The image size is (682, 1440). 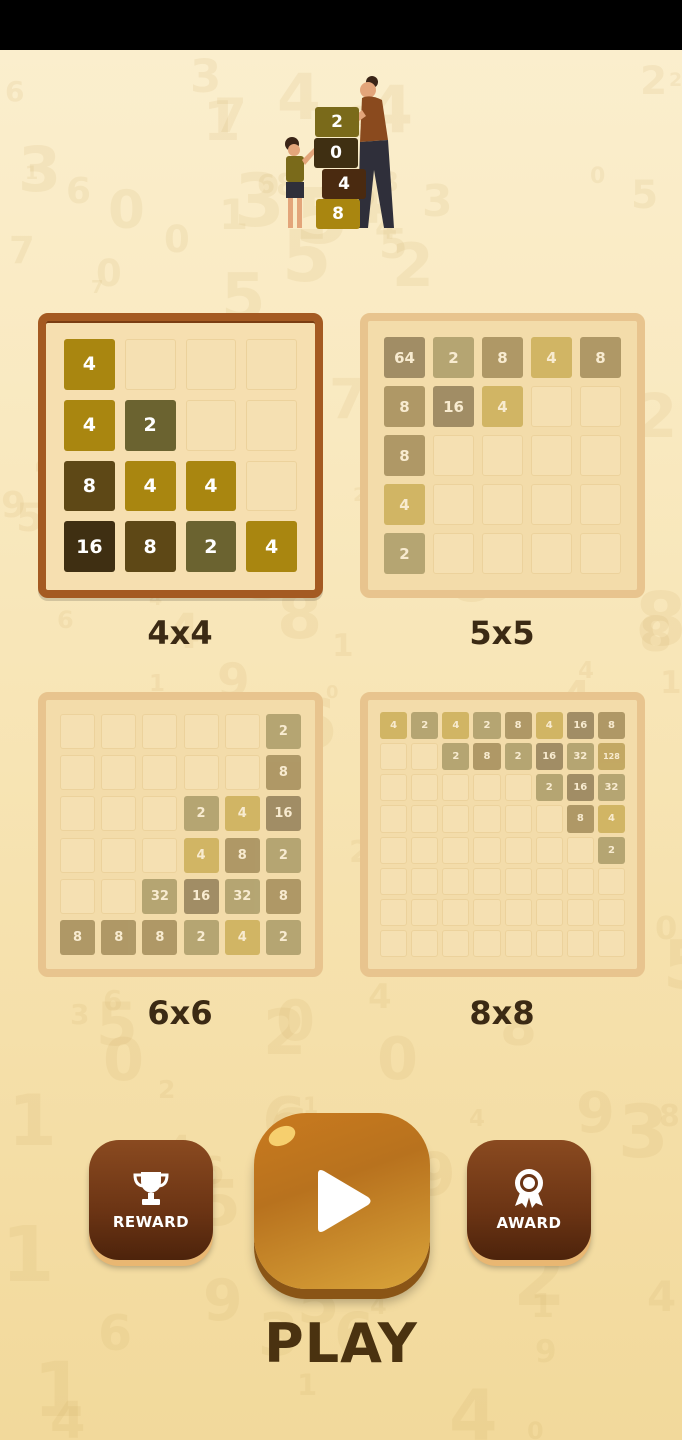 What do you see at coordinates (180, 834) in the screenshot?
I see `board-6x6: 2 8 2 4 16 4 8 2 32 16 32 8 8 8 8 2 4 2` at bounding box center [180, 834].